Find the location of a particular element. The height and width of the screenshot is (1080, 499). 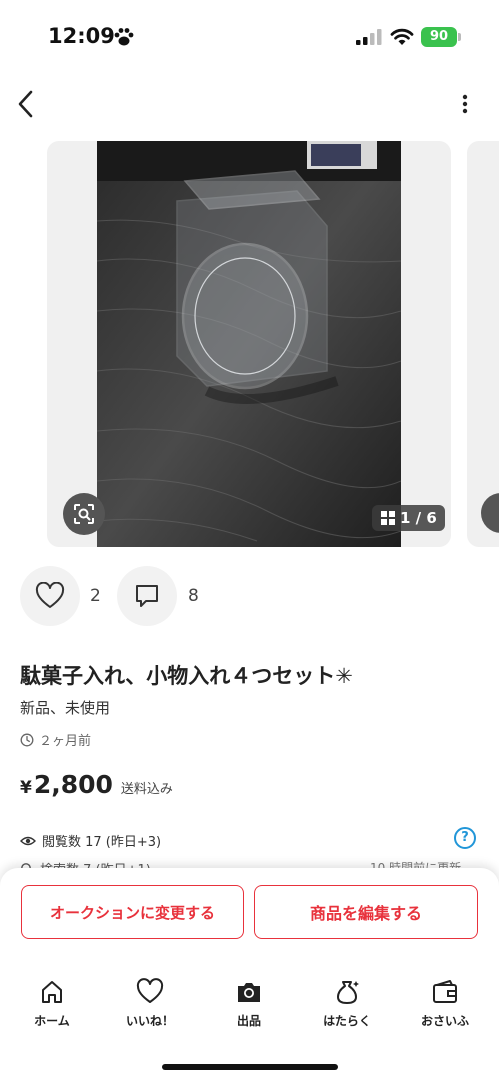

tab-home: ホーム is located at coordinates (52, 1008).